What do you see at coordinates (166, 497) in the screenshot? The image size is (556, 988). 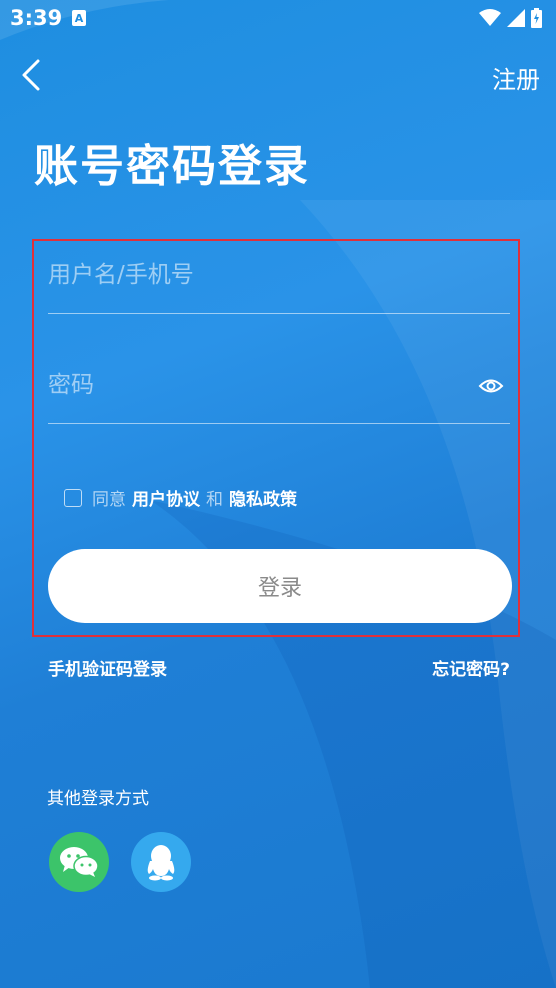 I see `user-agreement-link: 用户协议` at bounding box center [166, 497].